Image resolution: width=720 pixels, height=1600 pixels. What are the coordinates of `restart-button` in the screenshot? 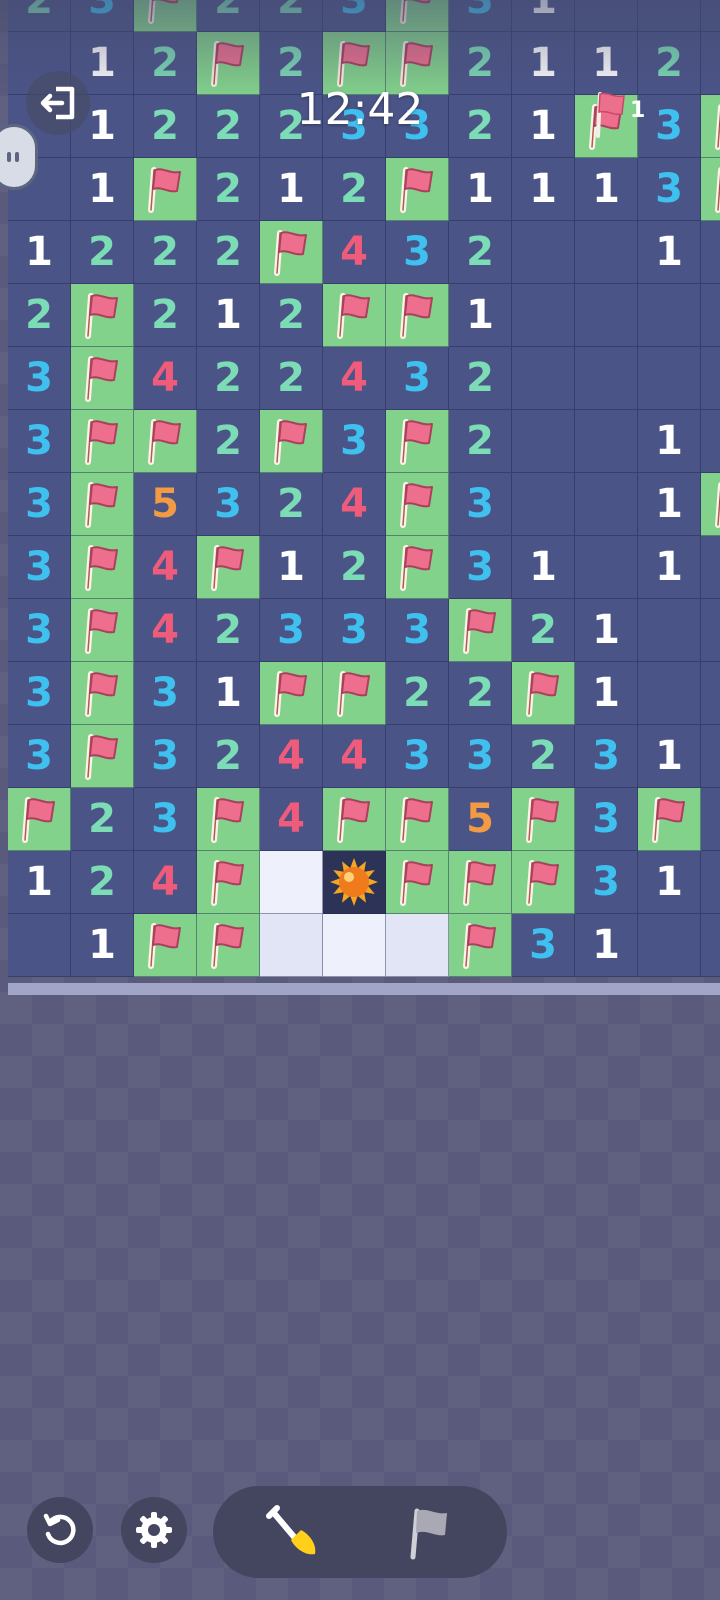 It's located at (60, 1530).